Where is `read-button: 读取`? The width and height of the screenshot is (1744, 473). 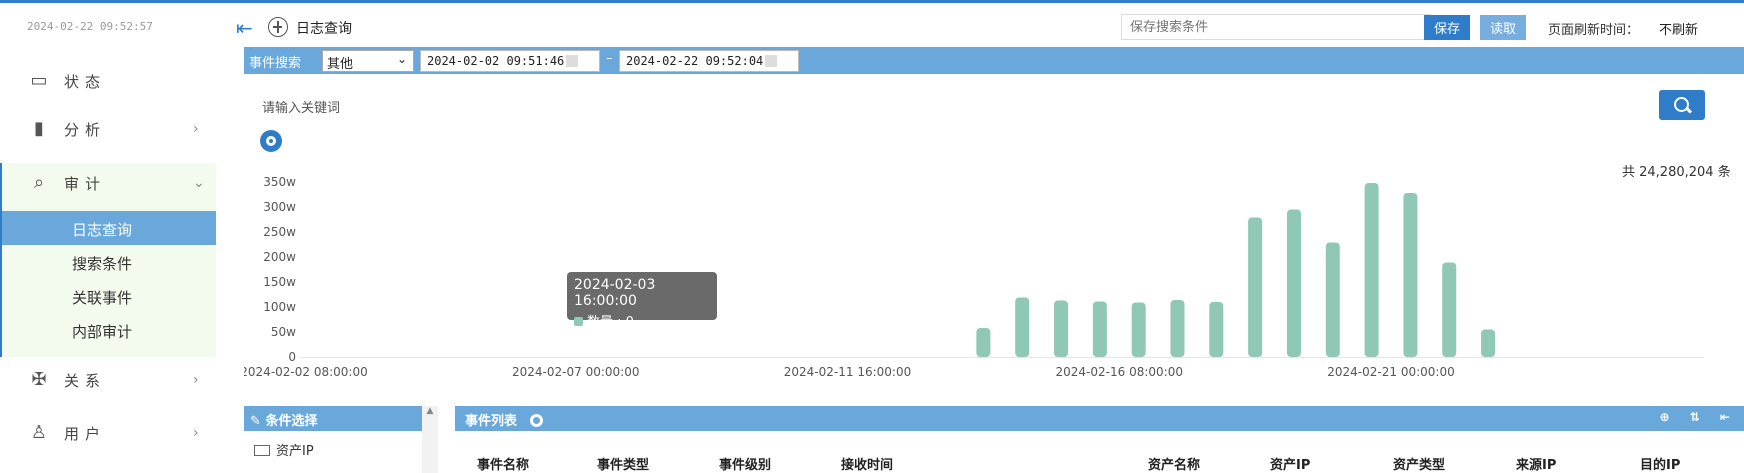
read-button: 读取 is located at coordinates (1503, 27).